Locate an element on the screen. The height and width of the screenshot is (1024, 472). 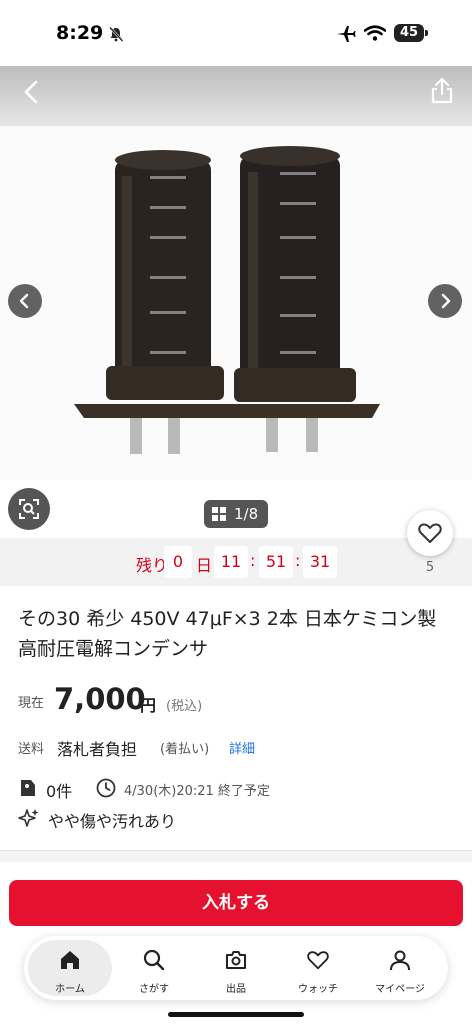
chevron-left-icon is located at coordinates (24, 301).